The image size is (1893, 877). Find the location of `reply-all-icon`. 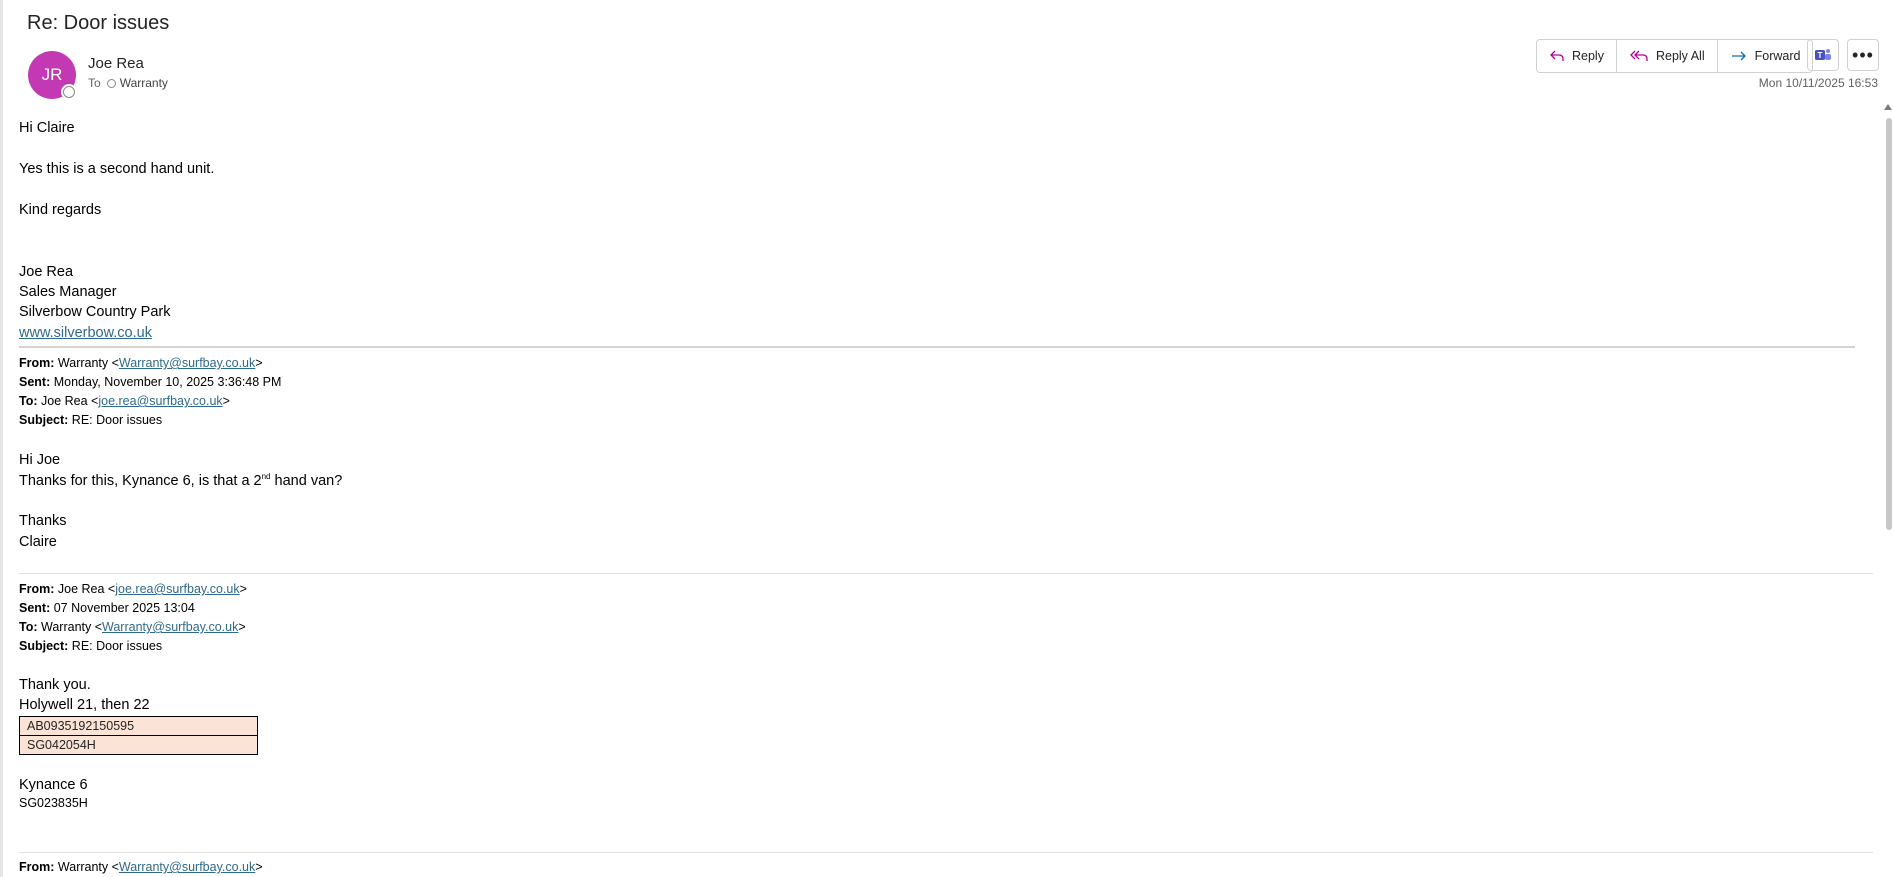

reply-all-icon is located at coordinates (1639, 55).